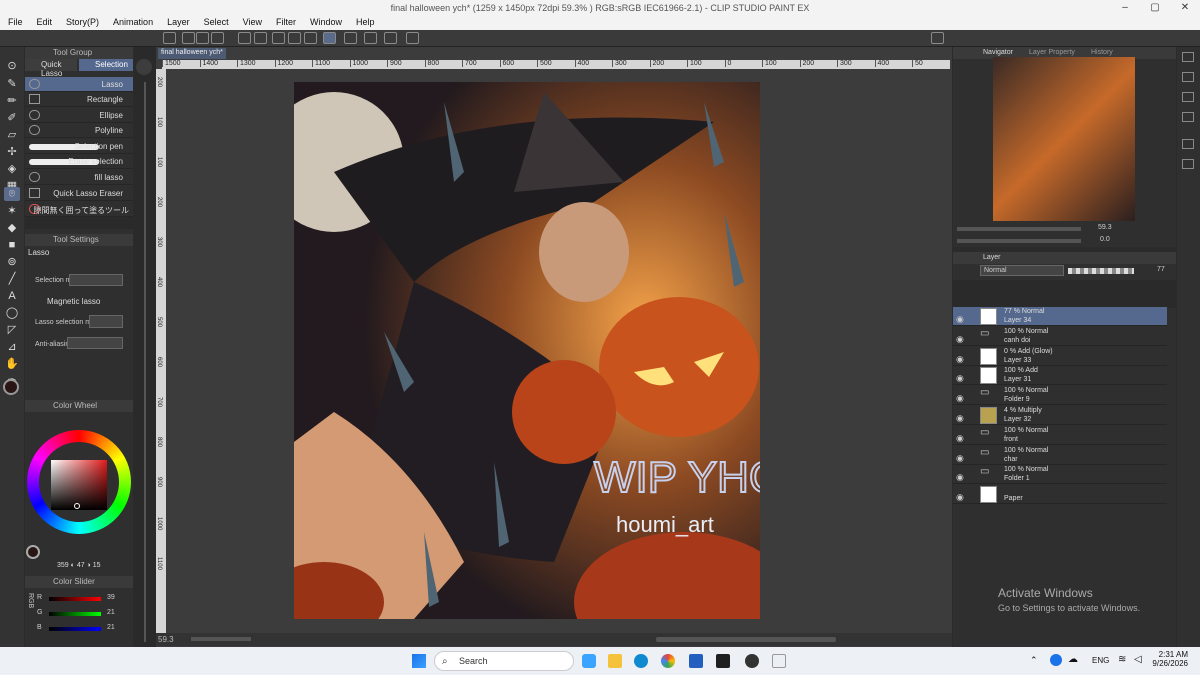 The height and width of the screenshot is (675, 1200). Describe the element at coordinates (188, 38) in the screenshot. I see `open-icon` at that location.